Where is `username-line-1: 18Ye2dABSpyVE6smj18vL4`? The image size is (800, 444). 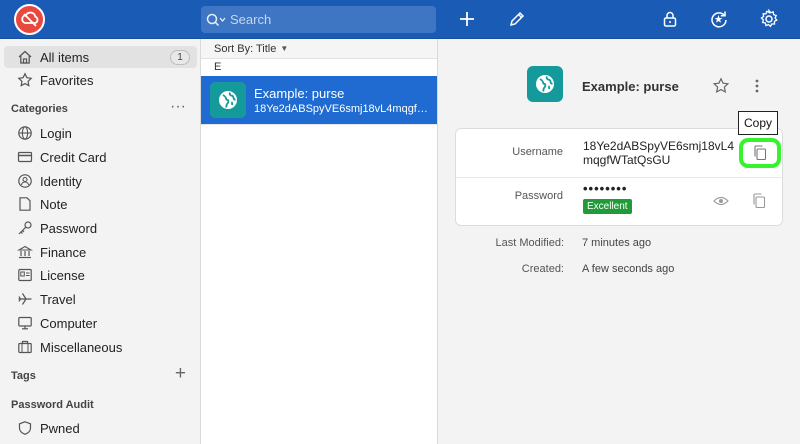
username-line-1: 18Ye2dABSpyVE6smj18vL4 is located at coordinates (658, 146).